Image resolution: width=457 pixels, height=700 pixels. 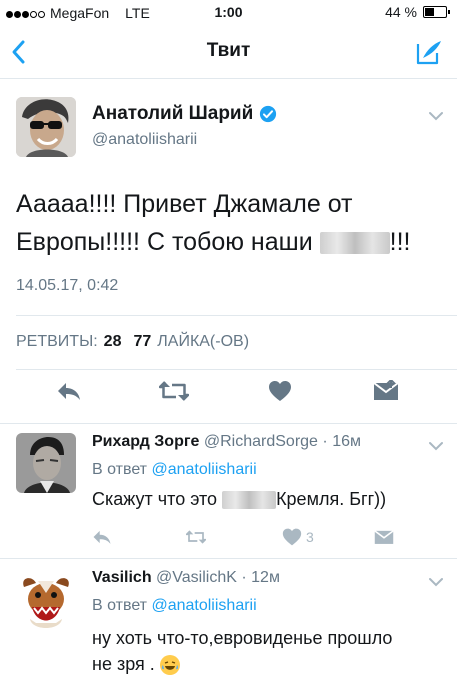 I want to click on tweet-text-line2-end: !!!, so click(x=400, y=242).